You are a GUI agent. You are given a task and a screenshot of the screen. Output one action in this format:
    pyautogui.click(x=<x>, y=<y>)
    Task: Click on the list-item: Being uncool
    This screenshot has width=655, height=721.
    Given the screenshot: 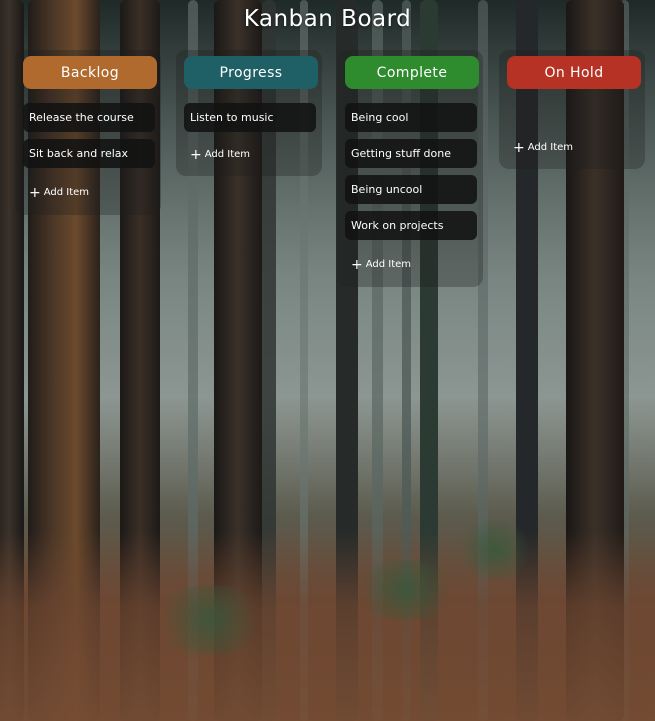 What is the action you would take?
    pyautogui.click(x=411, y=189)
    